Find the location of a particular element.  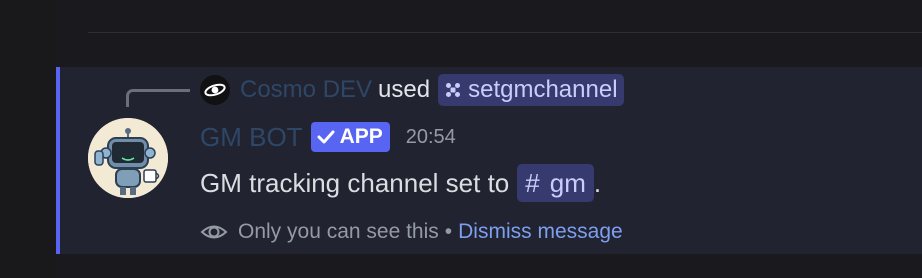

reply-context: Cosmo DEV used setgmchannel is located at coordinates (412, 90).